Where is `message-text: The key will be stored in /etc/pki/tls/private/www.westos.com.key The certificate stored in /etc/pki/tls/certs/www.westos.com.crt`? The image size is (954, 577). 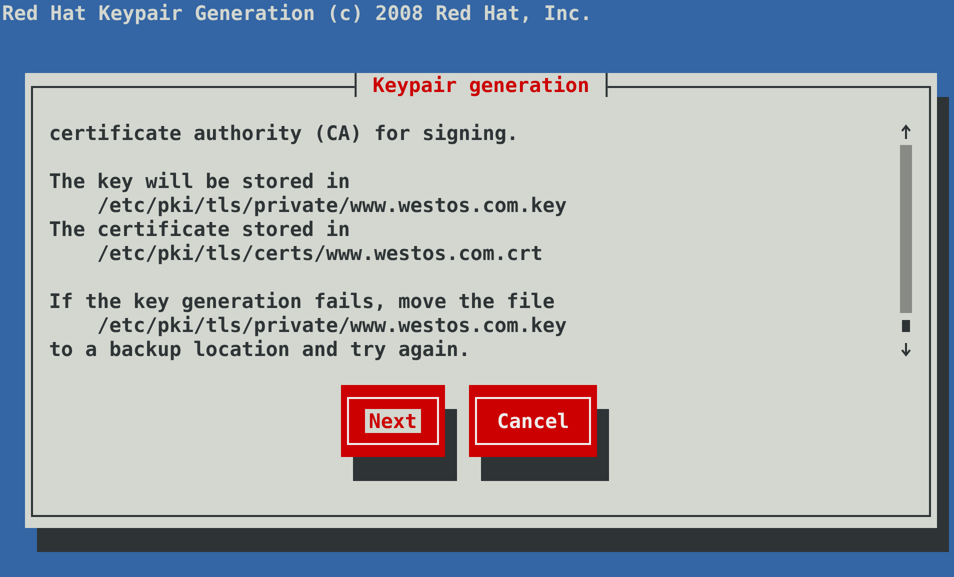
message-text: The key will be stored in /etc/pki/tls/private/www.westos.com.key The certificate stored in /etc/pki/tls/certs/www.westos.com.crt is located at coordinates (308, 217).